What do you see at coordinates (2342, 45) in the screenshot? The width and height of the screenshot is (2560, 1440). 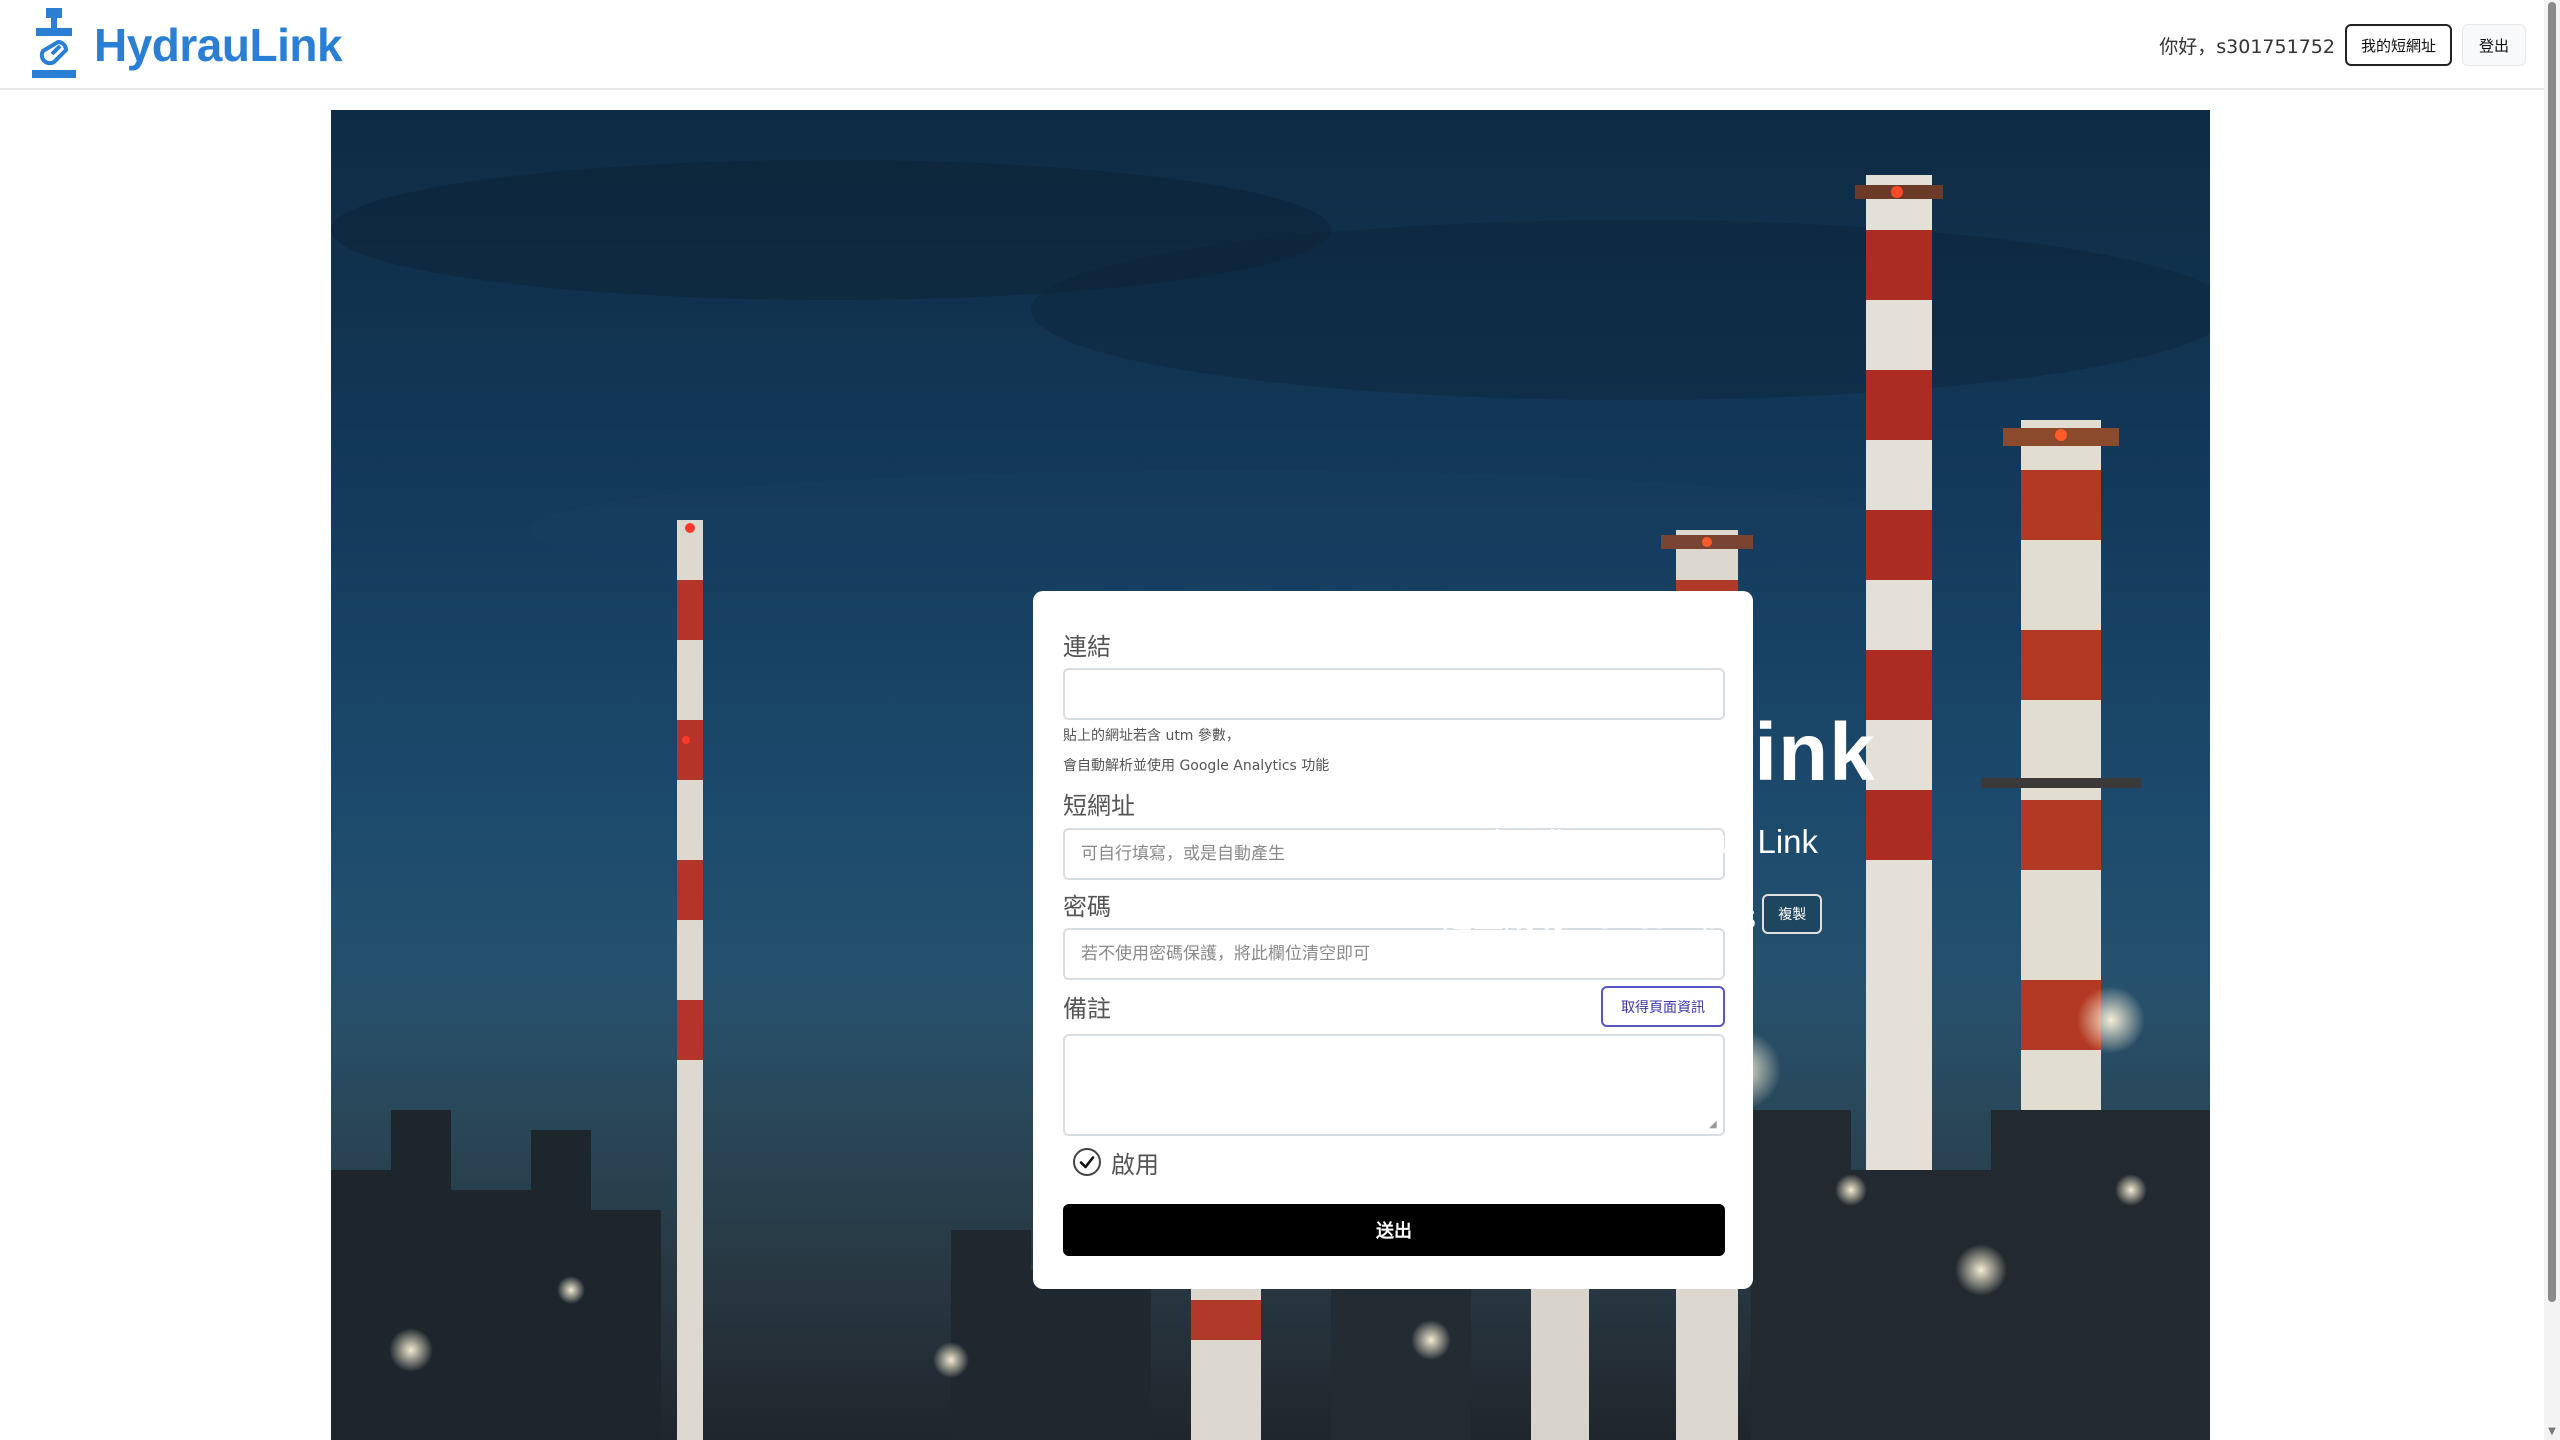 I see `user-nav: 你好，s301751752 我的短網址 登出` at bounding box center [2342, 45].